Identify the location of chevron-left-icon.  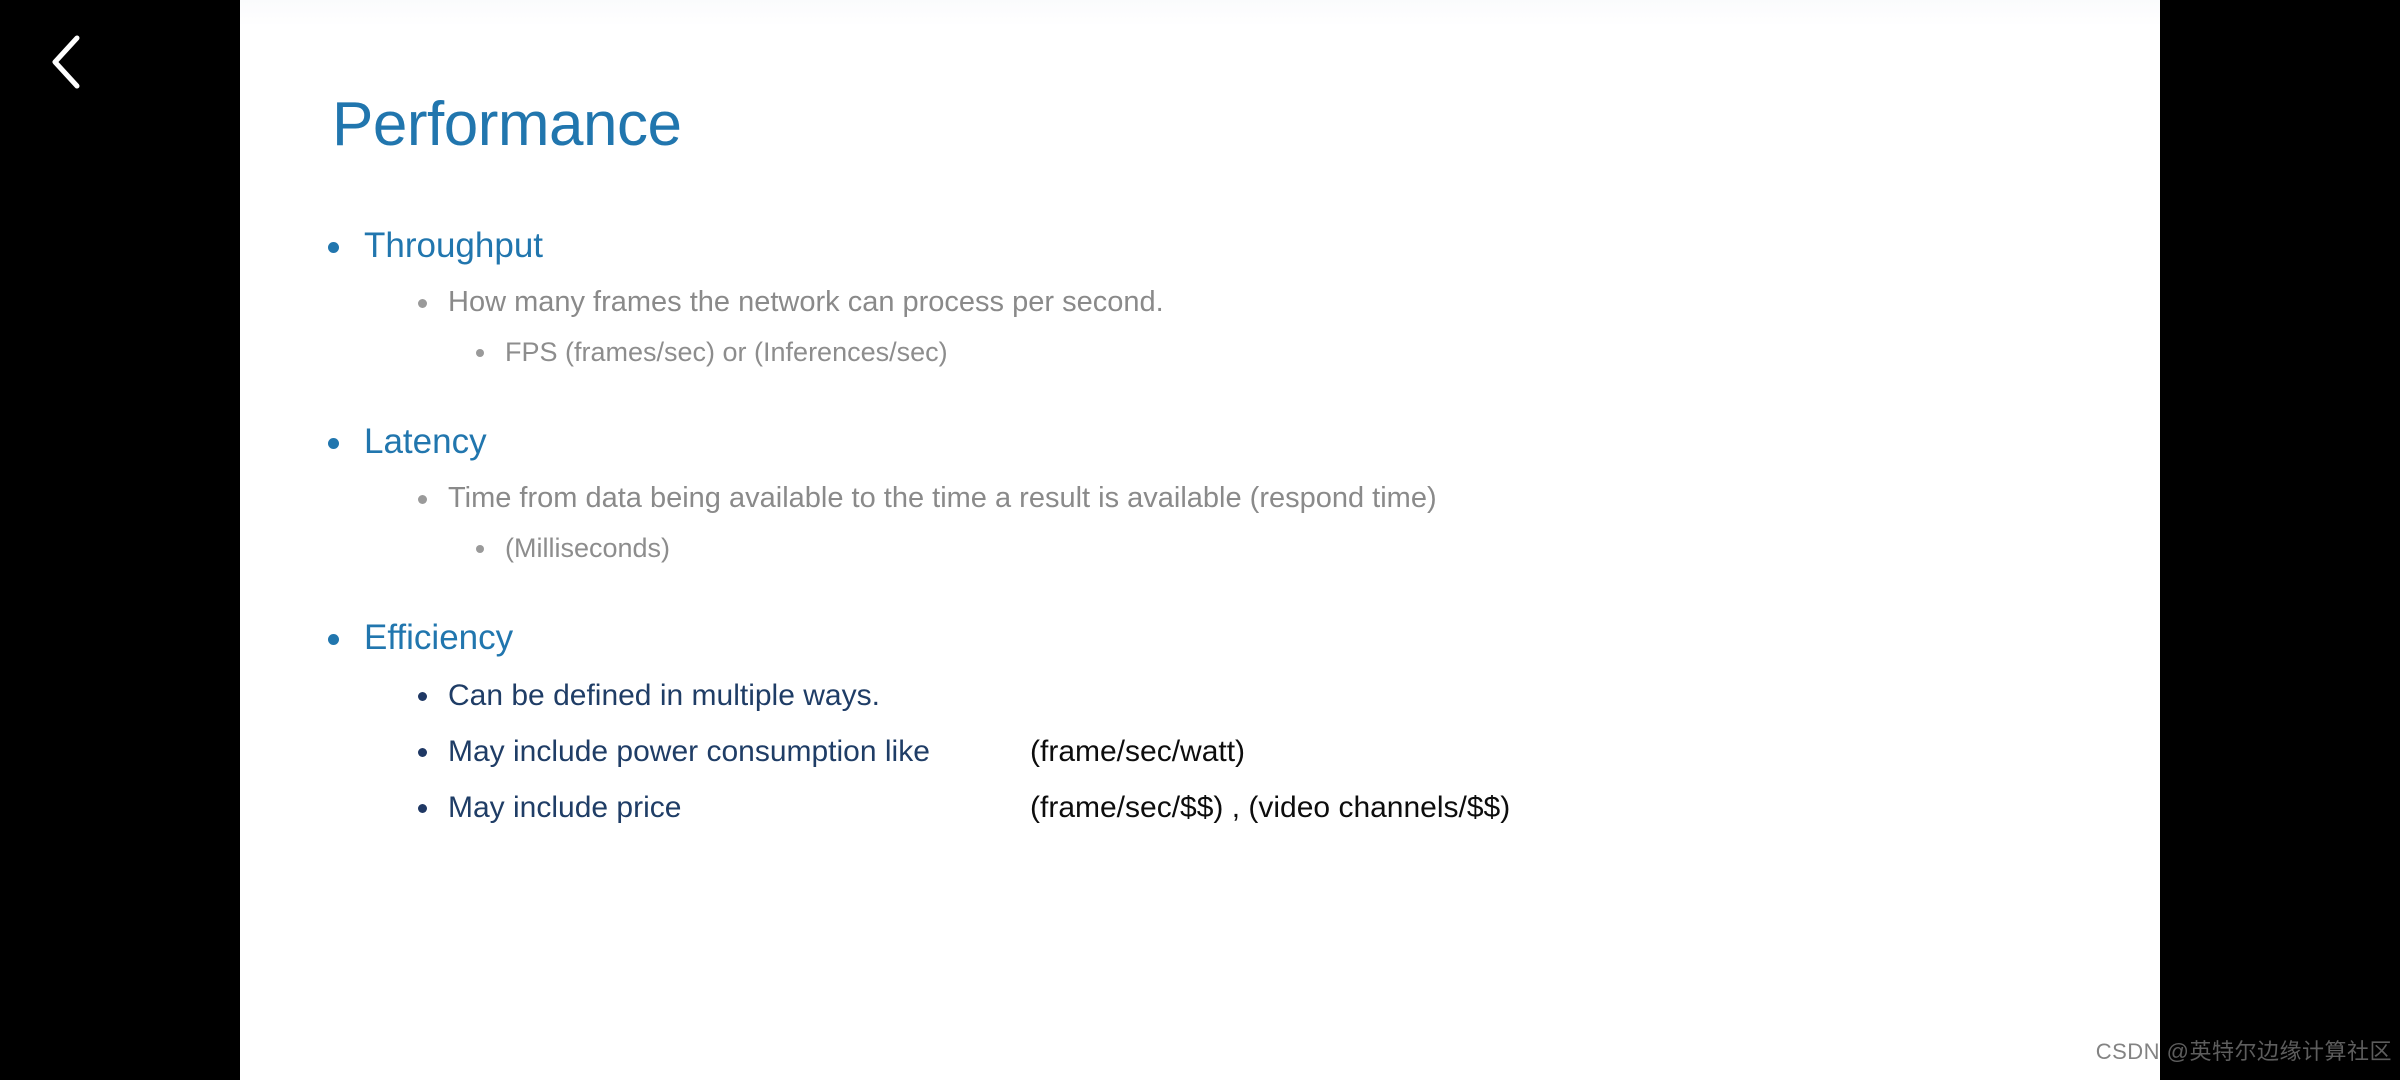
(66, 62).